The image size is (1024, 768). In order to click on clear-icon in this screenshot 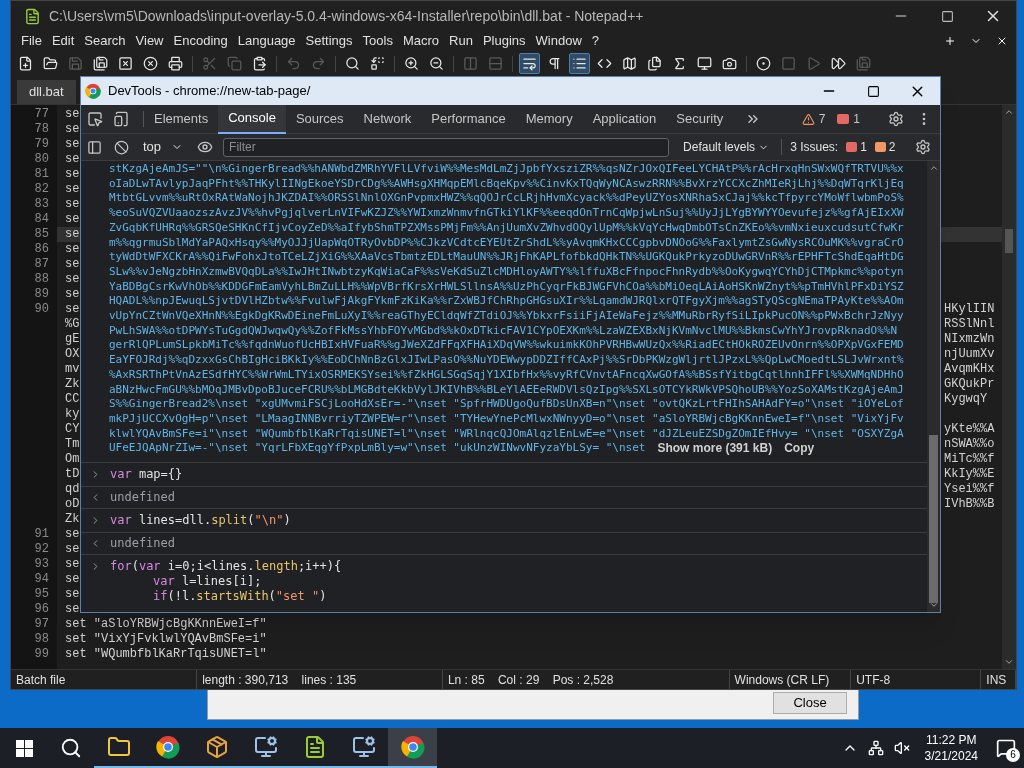, I will do `click(121, 147)`.